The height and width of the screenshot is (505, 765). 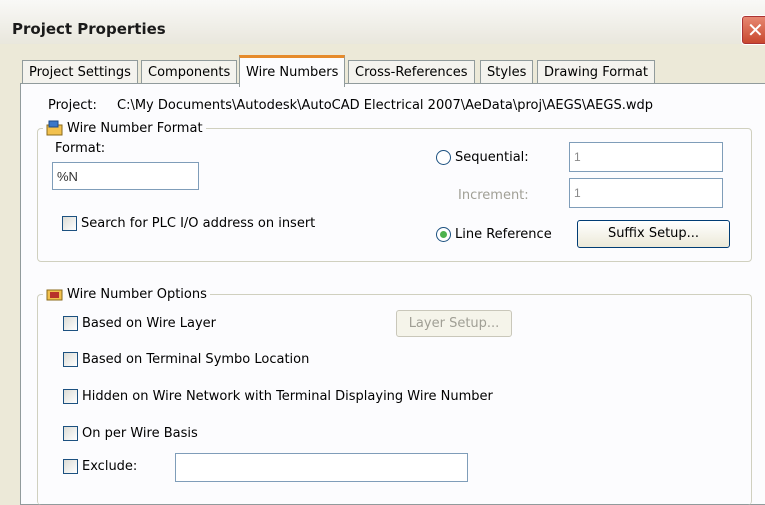 I want to click on terminal-location-option: Based on Terminal Symbo Location, so click(x=186, y=359).